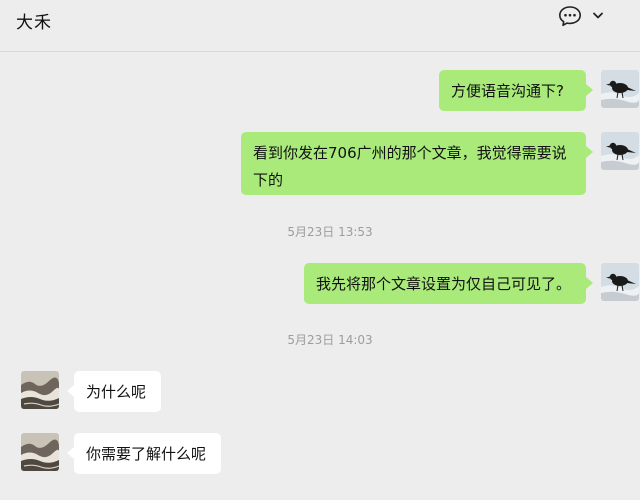 This screenshot has width=640, height=500. I want to click on chat-title: 大禾, so click(34, 23).